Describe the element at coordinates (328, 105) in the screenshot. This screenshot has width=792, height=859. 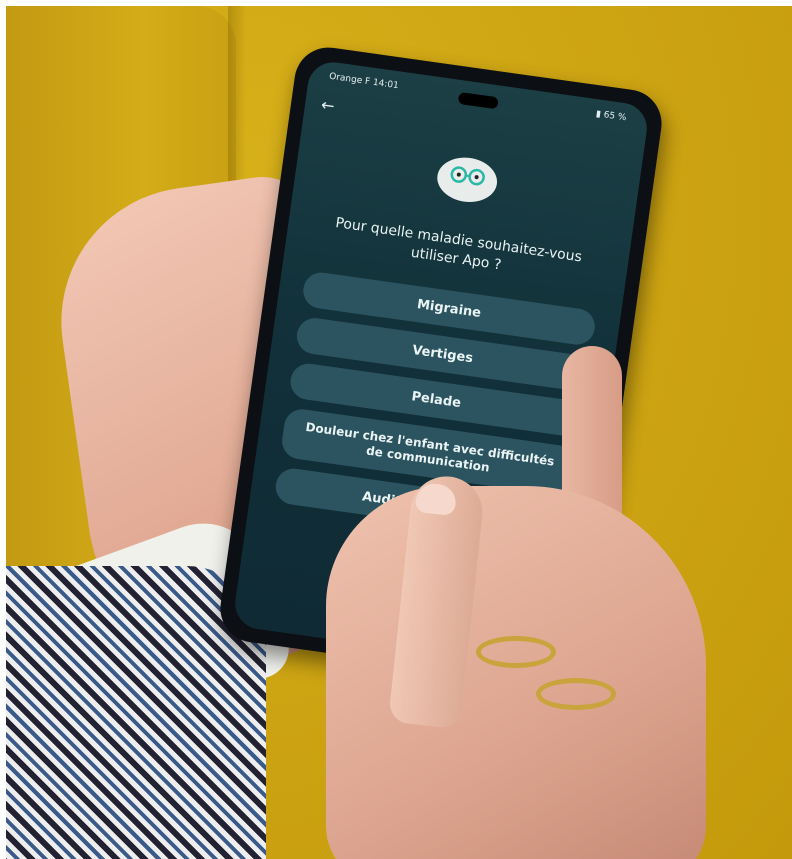
I see `back-arrow-icon: ←` at that location.